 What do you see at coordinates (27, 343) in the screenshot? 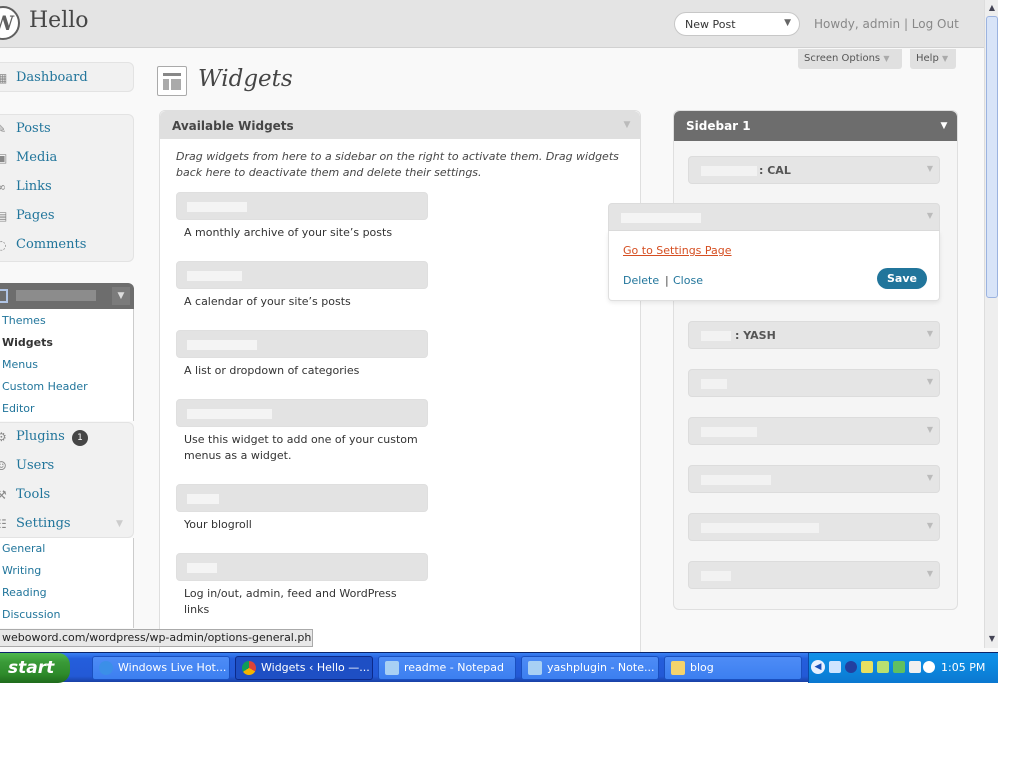
I see `submenu-item-widgets: Widgets` at bounding box center [27, 343].